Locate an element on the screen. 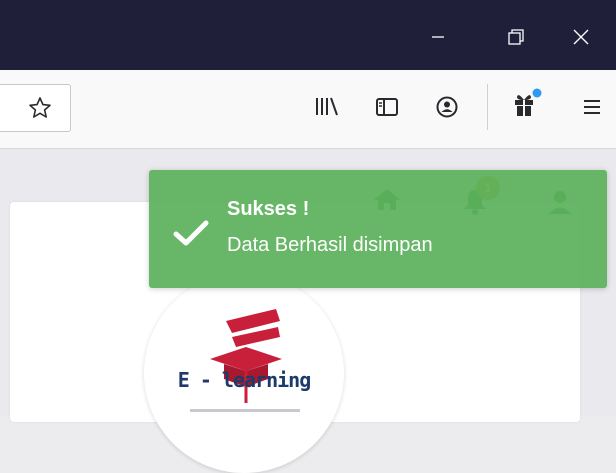  title-bar is located at coordinates (308, 35).